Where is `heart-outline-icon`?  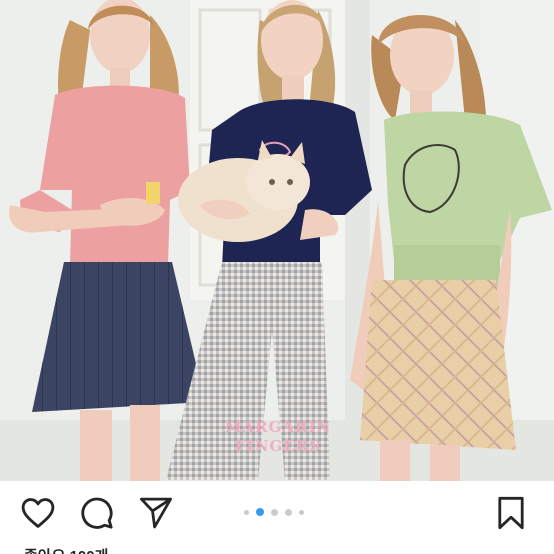 heart-outline-icon is located at coordinates (38, 513).